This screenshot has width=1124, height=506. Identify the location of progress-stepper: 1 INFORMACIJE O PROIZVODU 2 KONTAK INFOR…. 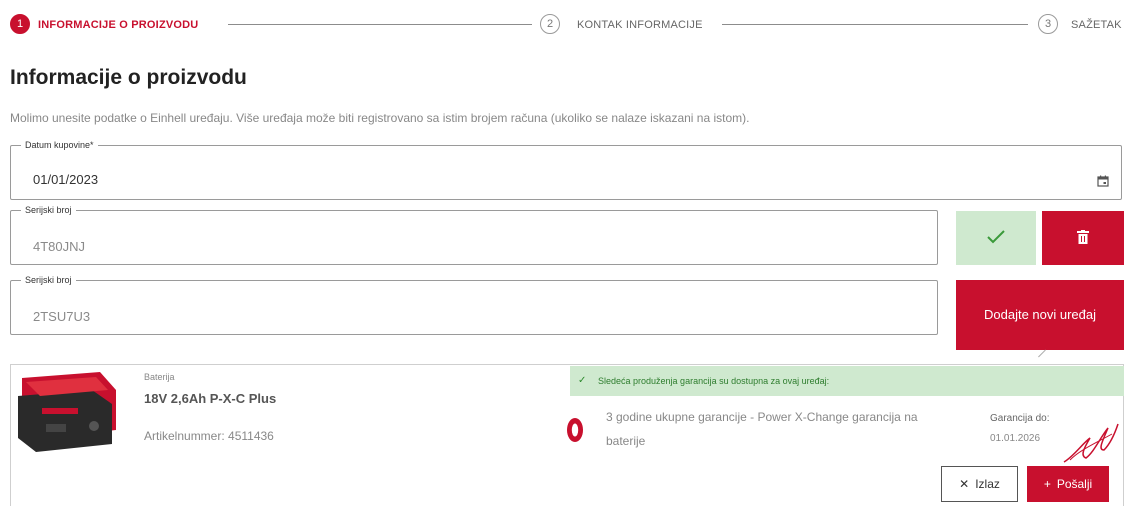
(567, 24).